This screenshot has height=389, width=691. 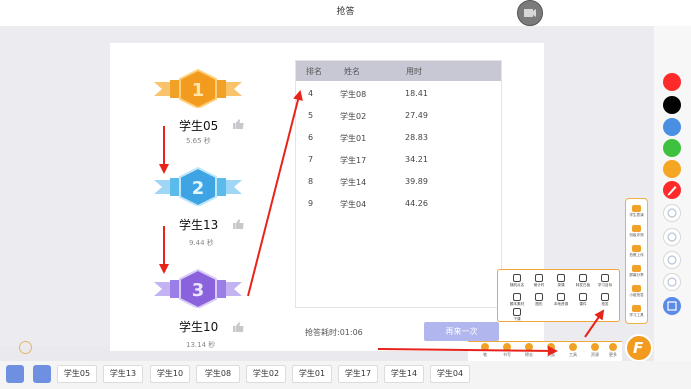 I want to click on cell-rank: 4, so click(x=311, y=93).